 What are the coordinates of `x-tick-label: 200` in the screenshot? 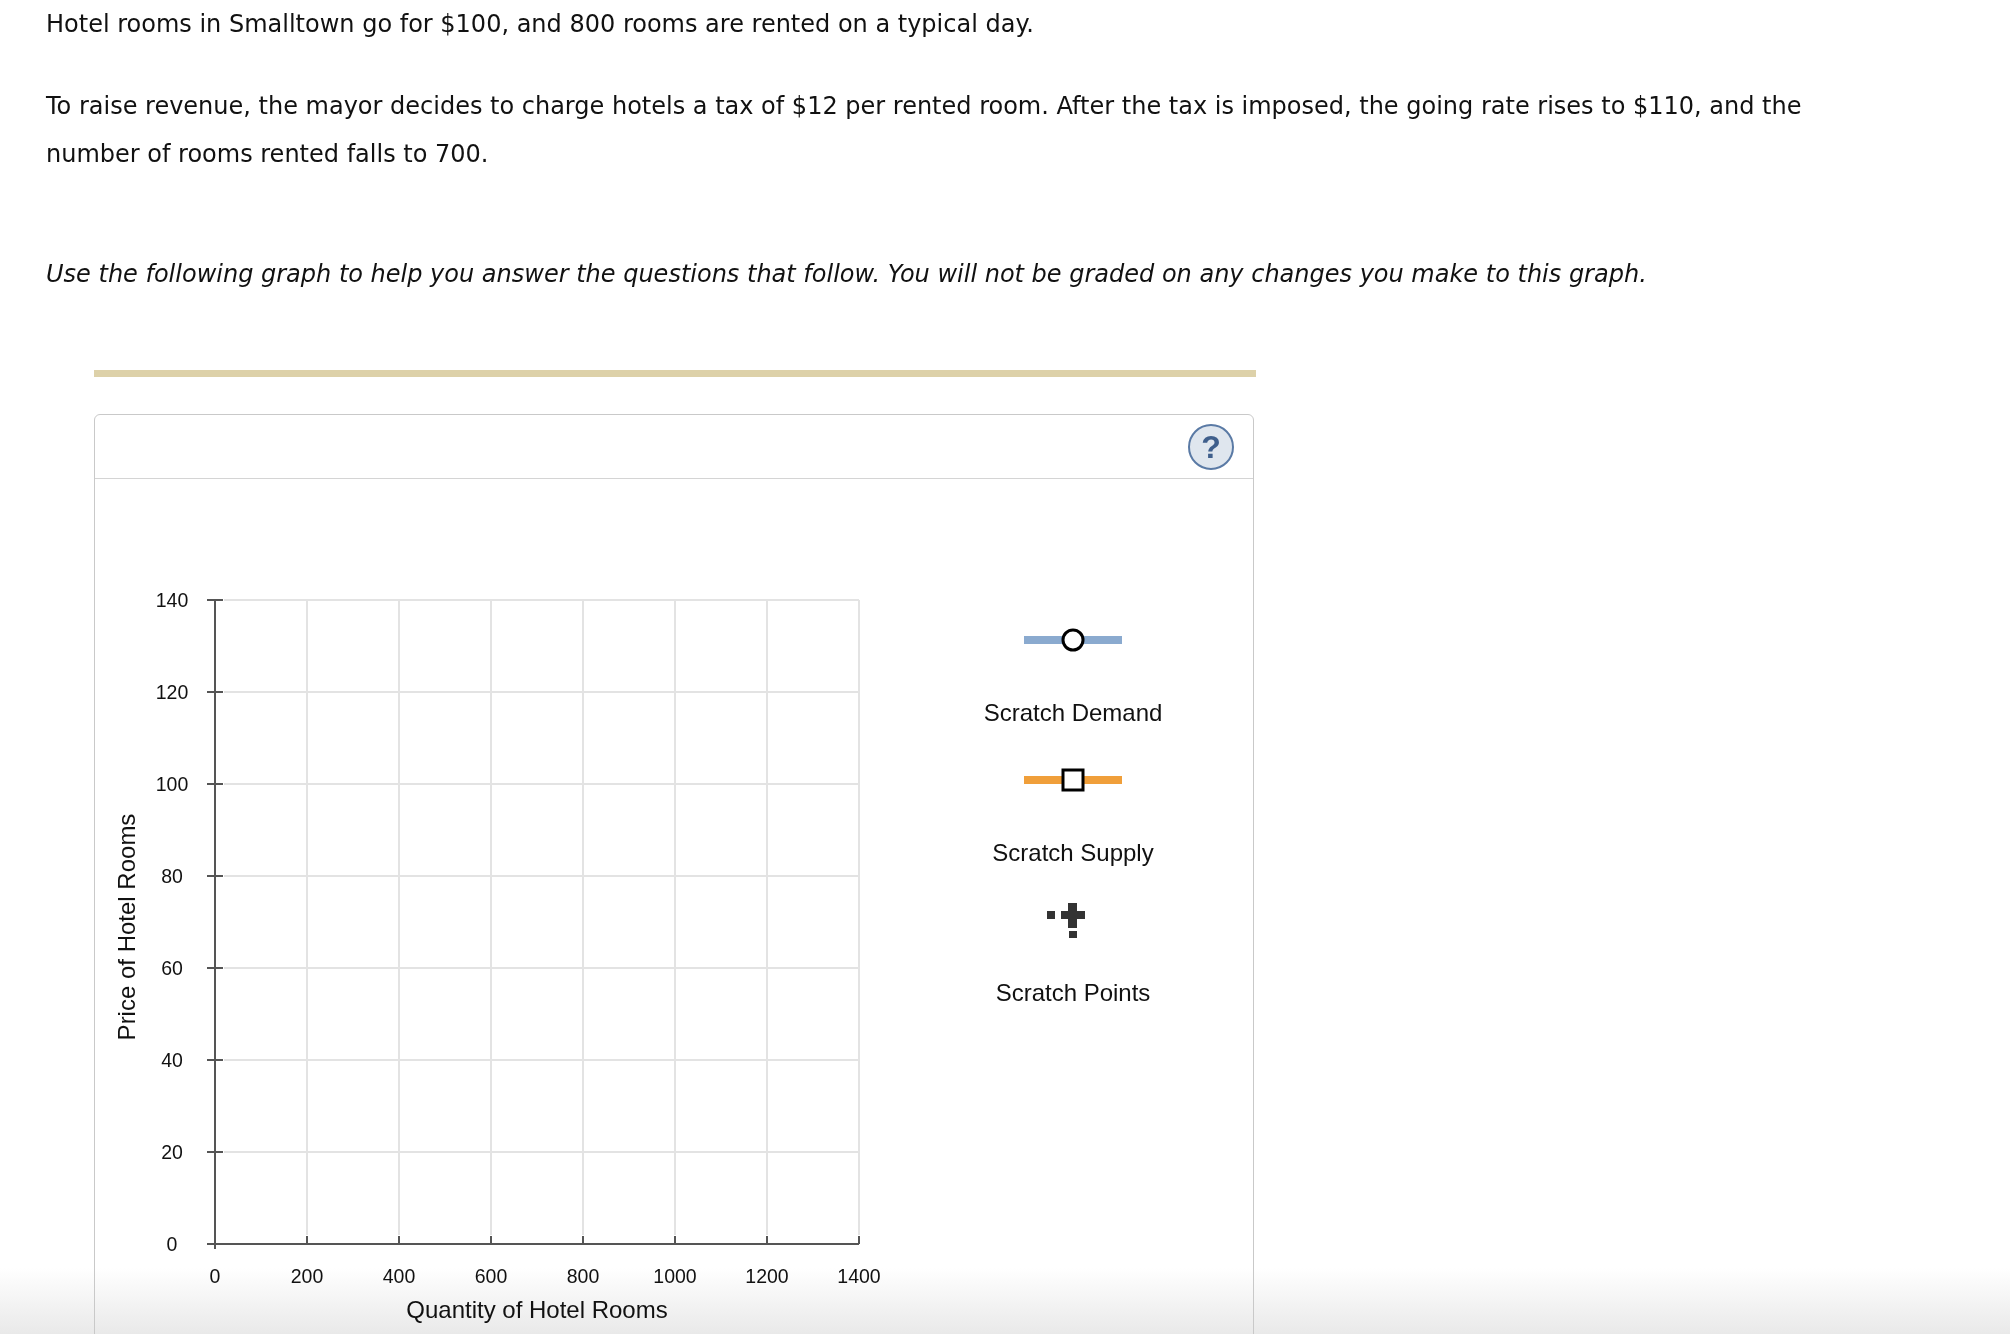 It's located at (307, 1276).